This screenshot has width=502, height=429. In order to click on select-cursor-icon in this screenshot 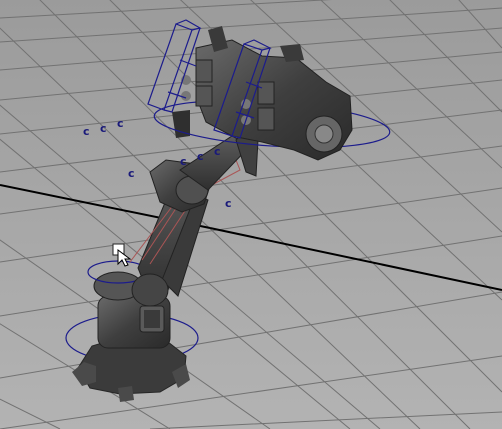, I will do `click(122, 255)`.